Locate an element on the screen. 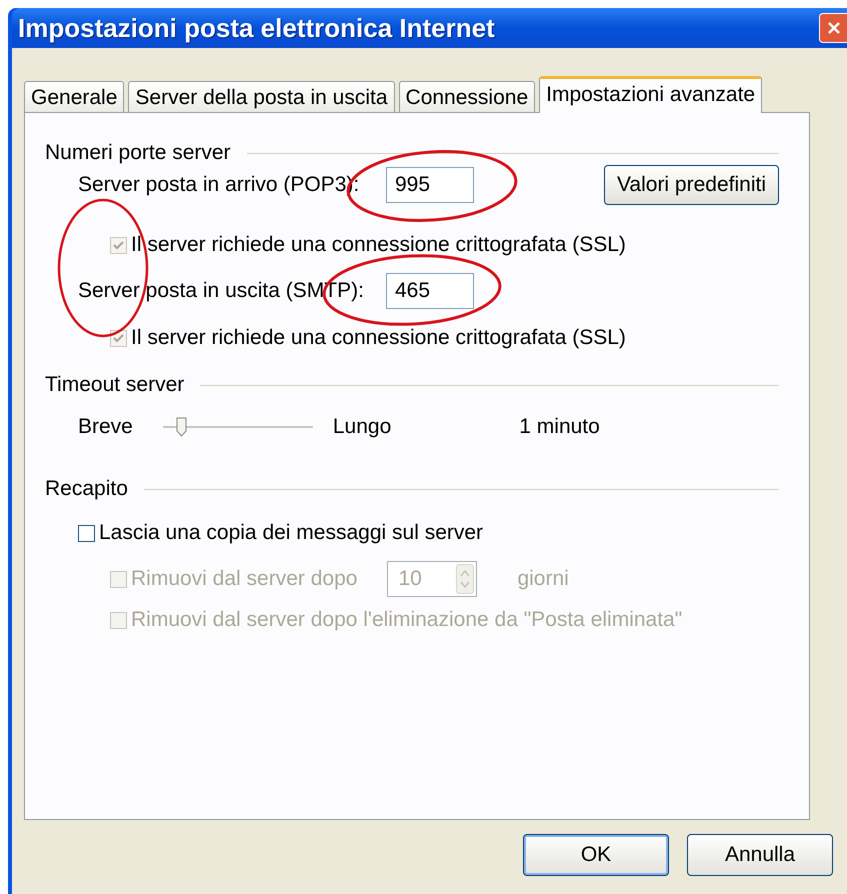 This screenshot has width=847, height=894. dialog-button: OK is located at coordinates (596, 855).